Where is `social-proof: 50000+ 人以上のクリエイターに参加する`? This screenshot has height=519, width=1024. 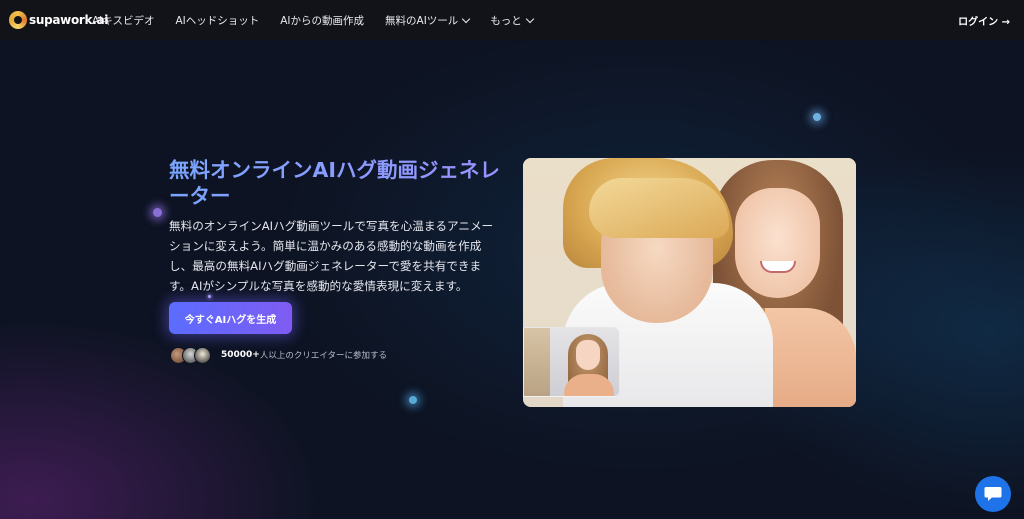 social-proof: 50000+ 人以上のクリエイターに参加する is located at coordinates (278, 355).